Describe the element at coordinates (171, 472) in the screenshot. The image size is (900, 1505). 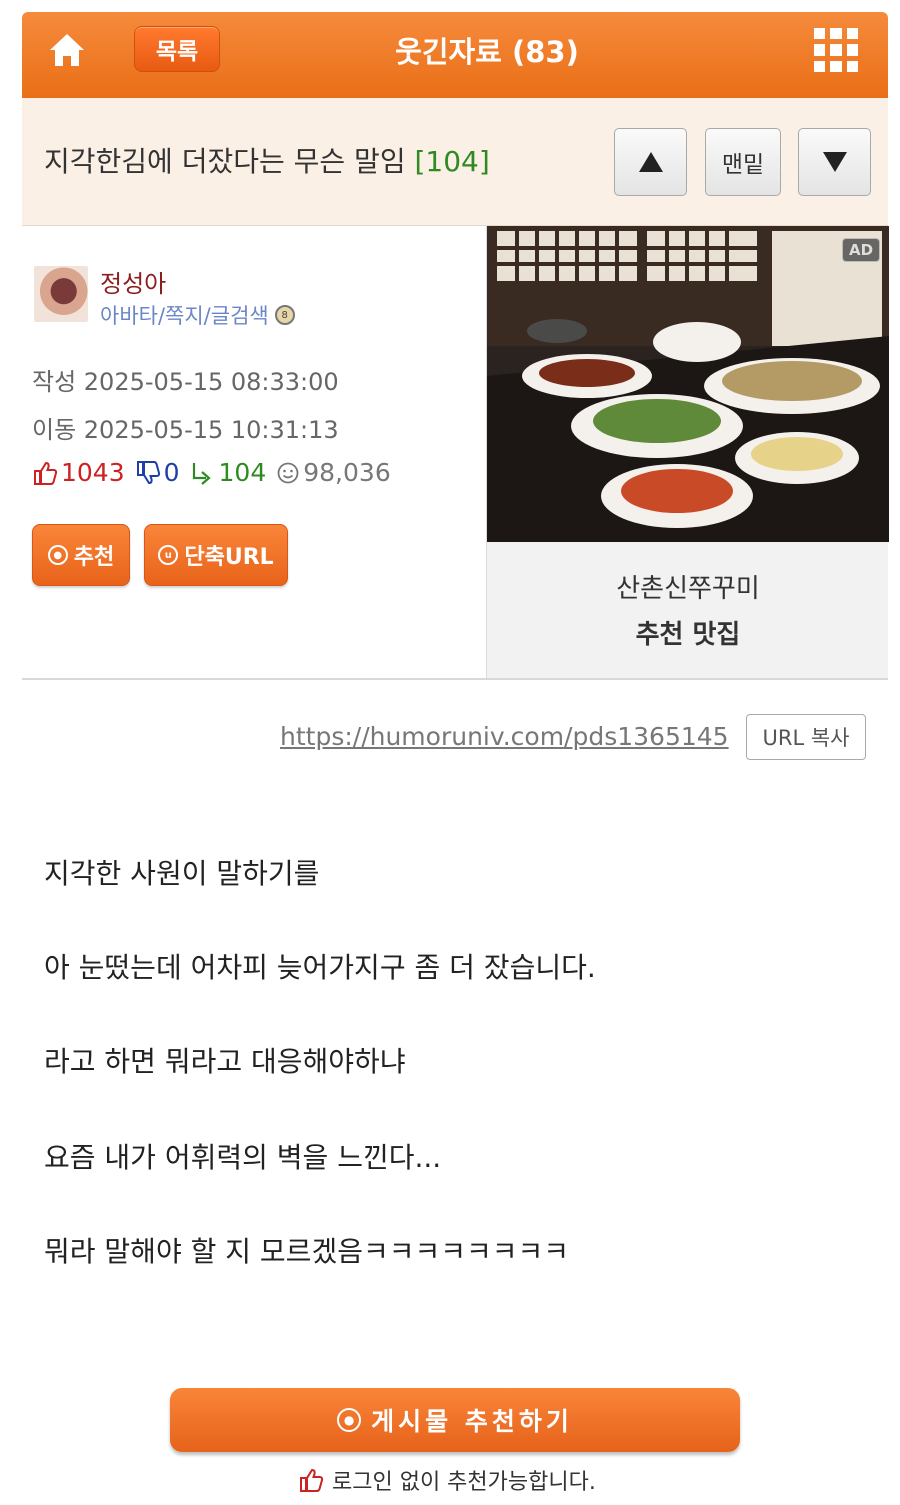
I see `downvote-count: 0` at that location.